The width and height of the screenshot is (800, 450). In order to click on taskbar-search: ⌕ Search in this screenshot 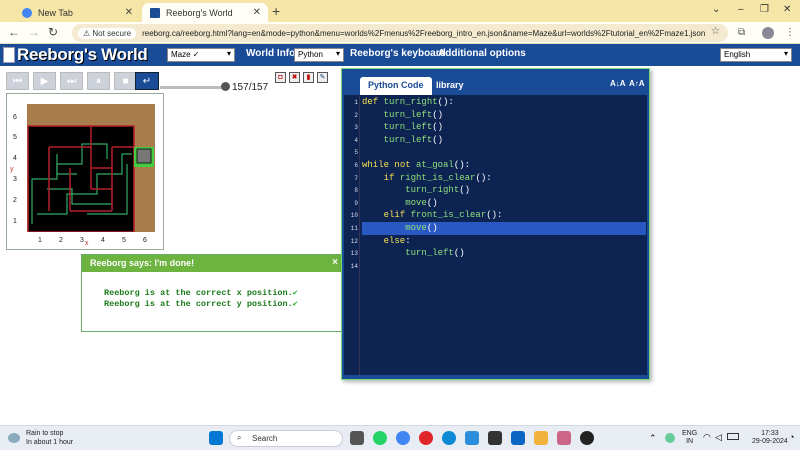, I will do `click(286, 438)`.